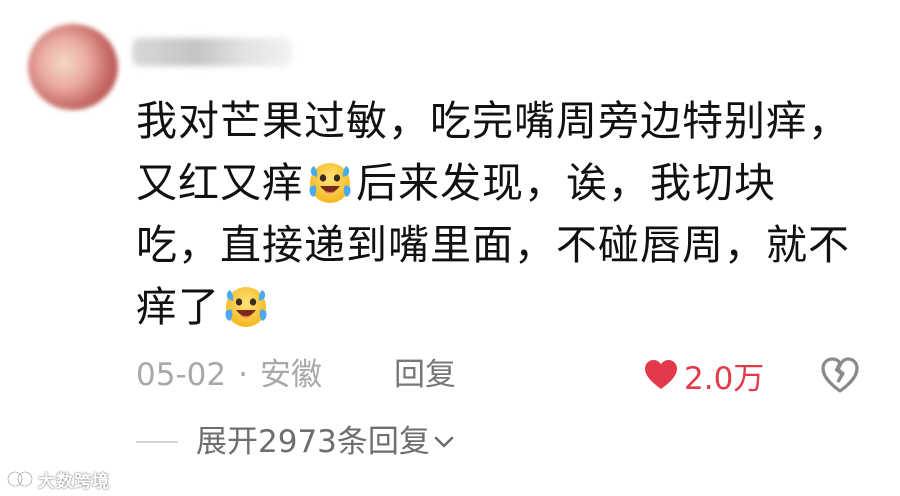  What do you see at coordinates (313, 442) in the screenshot?
I see `expand-replies-label: 展开2973条回复` at bounding box center [313, 442].